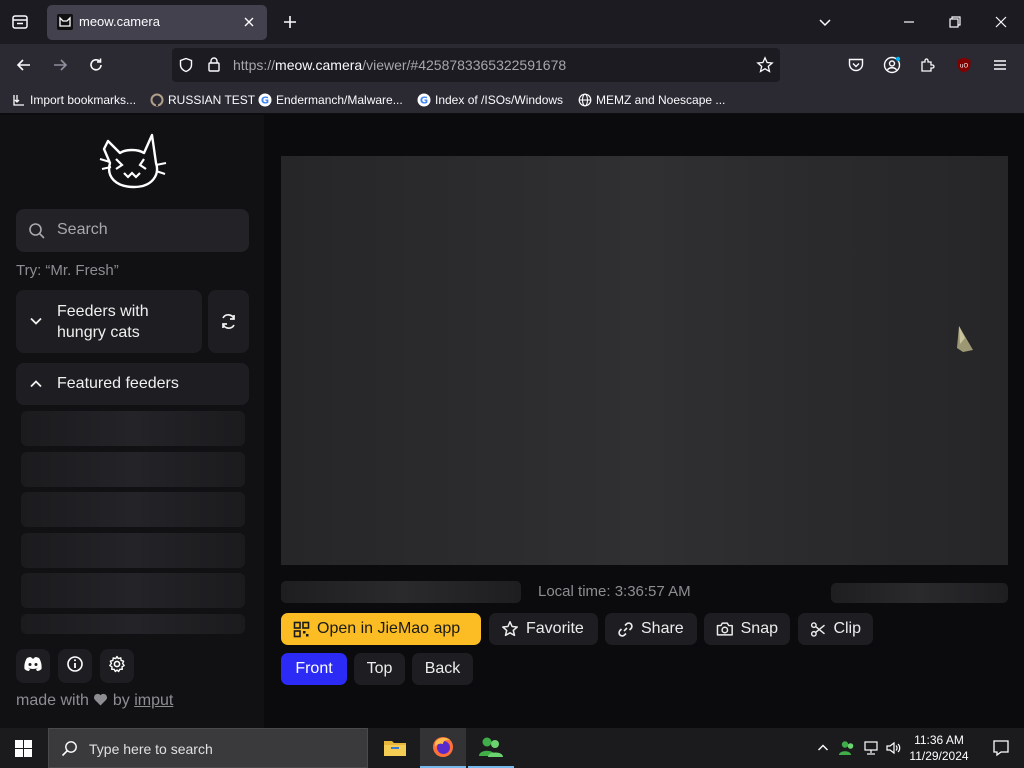  I want to click on globe-icon, so click(585, 100).